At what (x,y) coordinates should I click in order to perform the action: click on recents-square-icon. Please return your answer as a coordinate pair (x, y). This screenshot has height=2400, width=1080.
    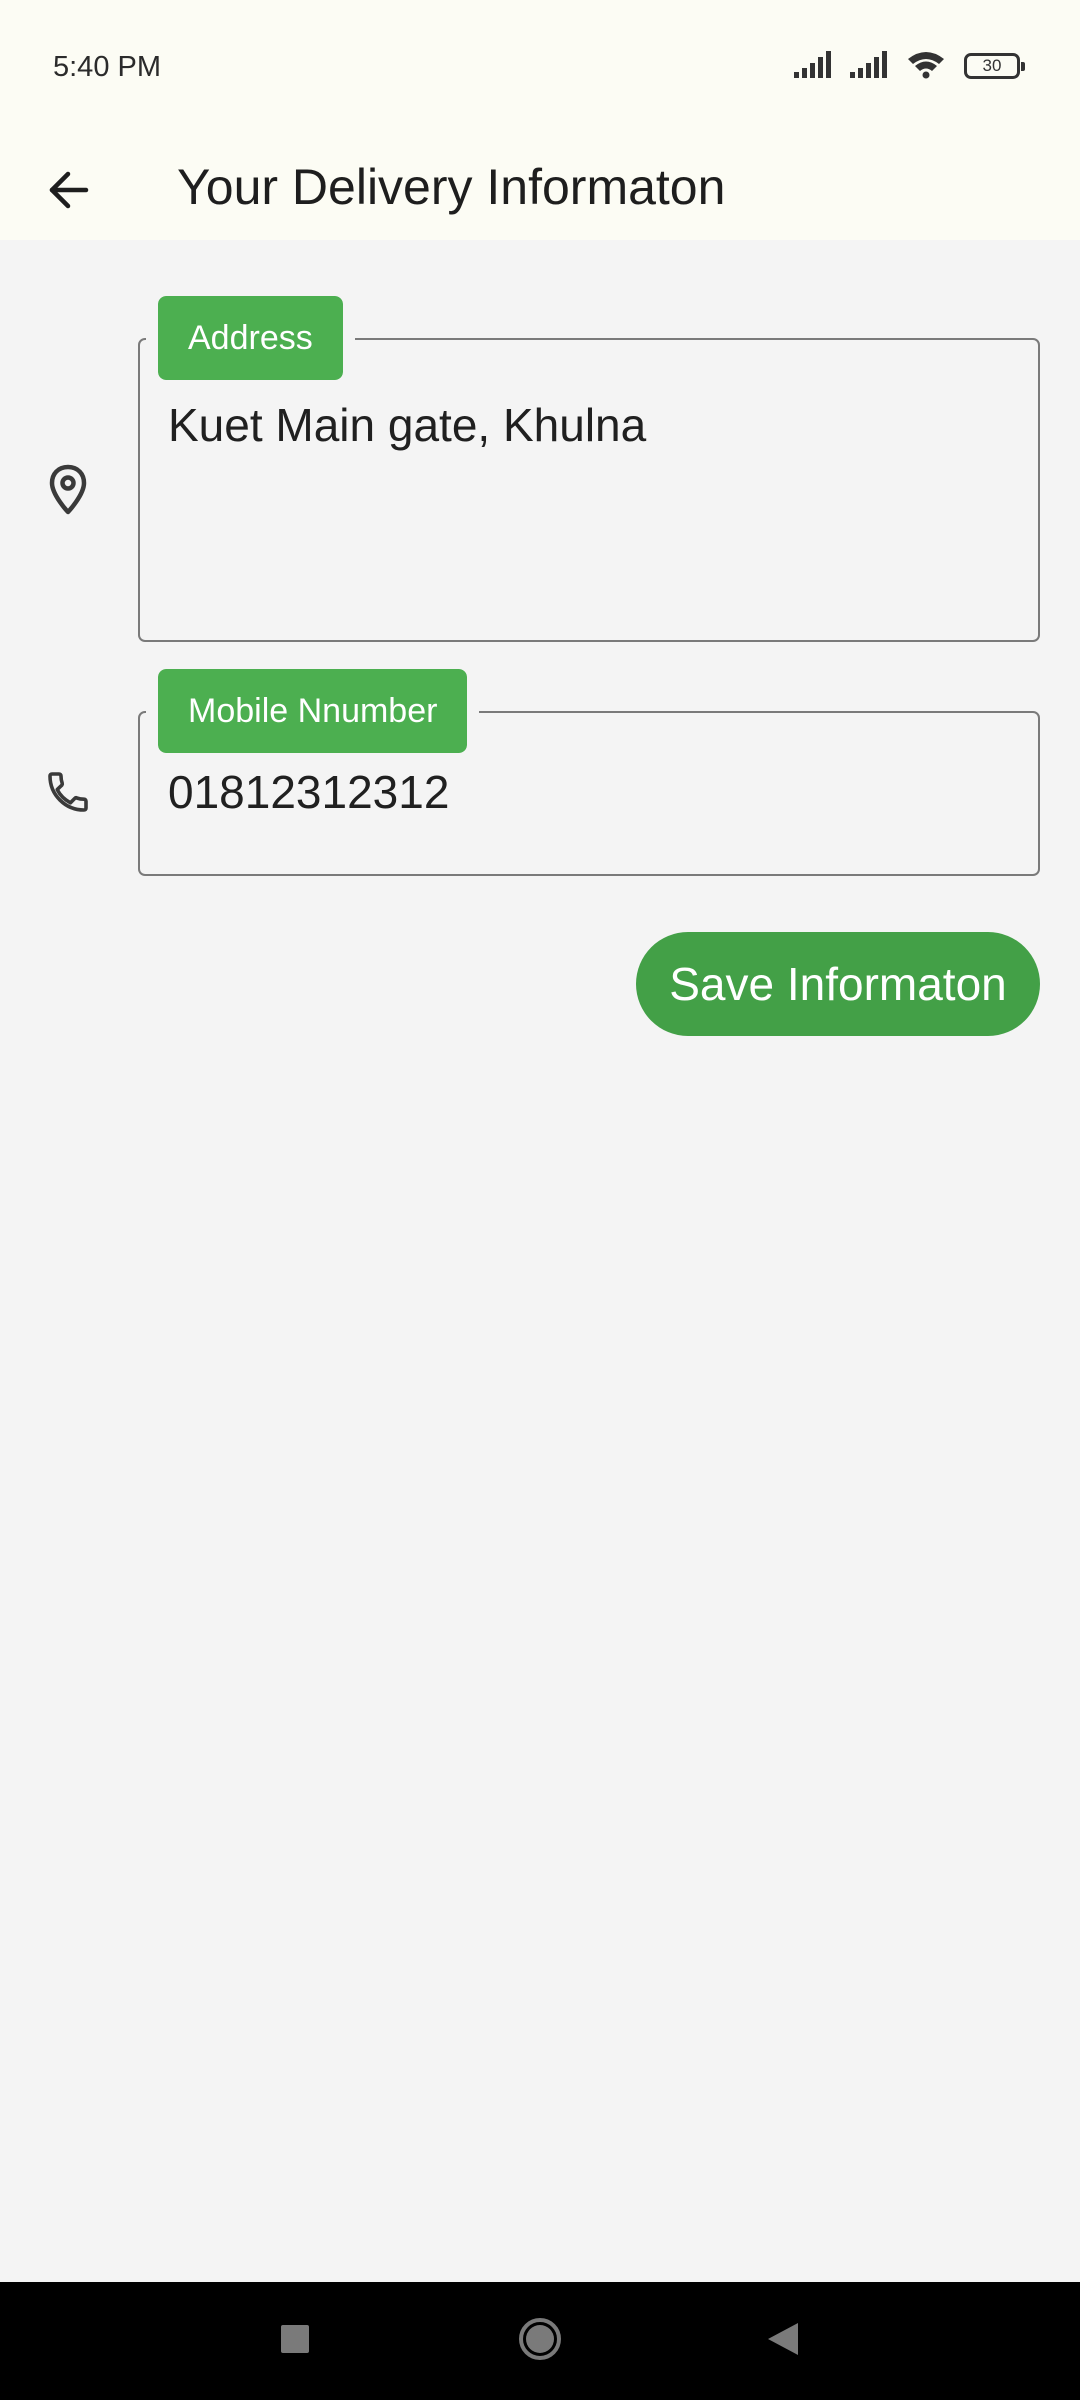
    Looking at the image, I should click on (295, 2341).